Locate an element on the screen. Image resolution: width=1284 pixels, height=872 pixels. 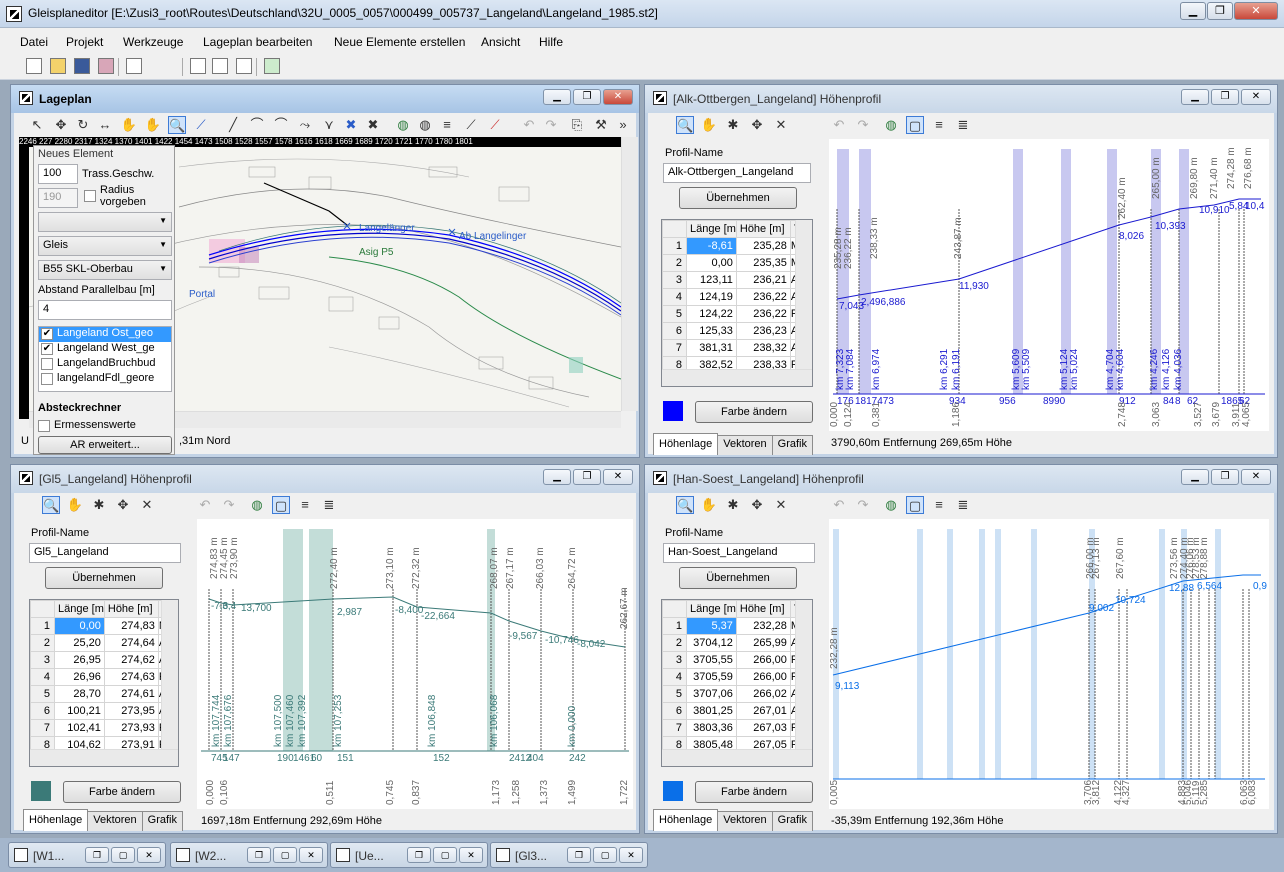
menu-lageplan-bearbeiten: Lageplan bearbeiten is located at coordinates (257, 42).